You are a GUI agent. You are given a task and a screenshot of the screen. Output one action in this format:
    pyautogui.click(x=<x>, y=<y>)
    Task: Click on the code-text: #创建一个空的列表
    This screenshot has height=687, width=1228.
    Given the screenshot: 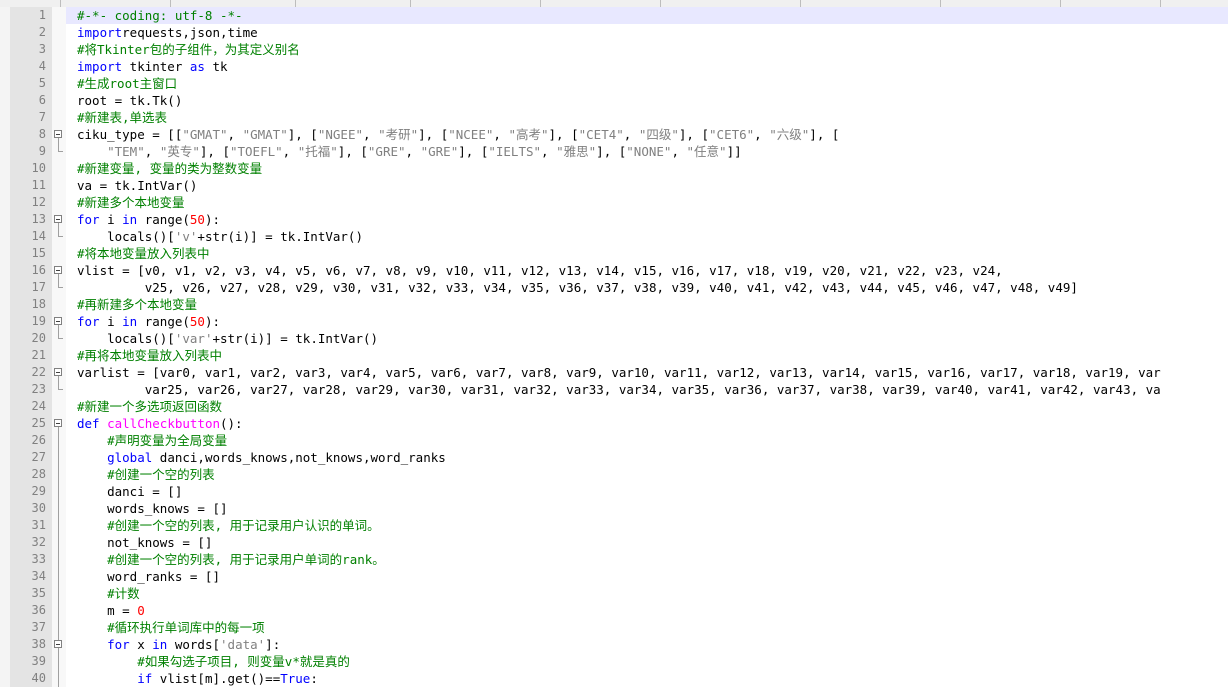 What is the action you would take?
    pyautogui.click(x=161, y=474)
    